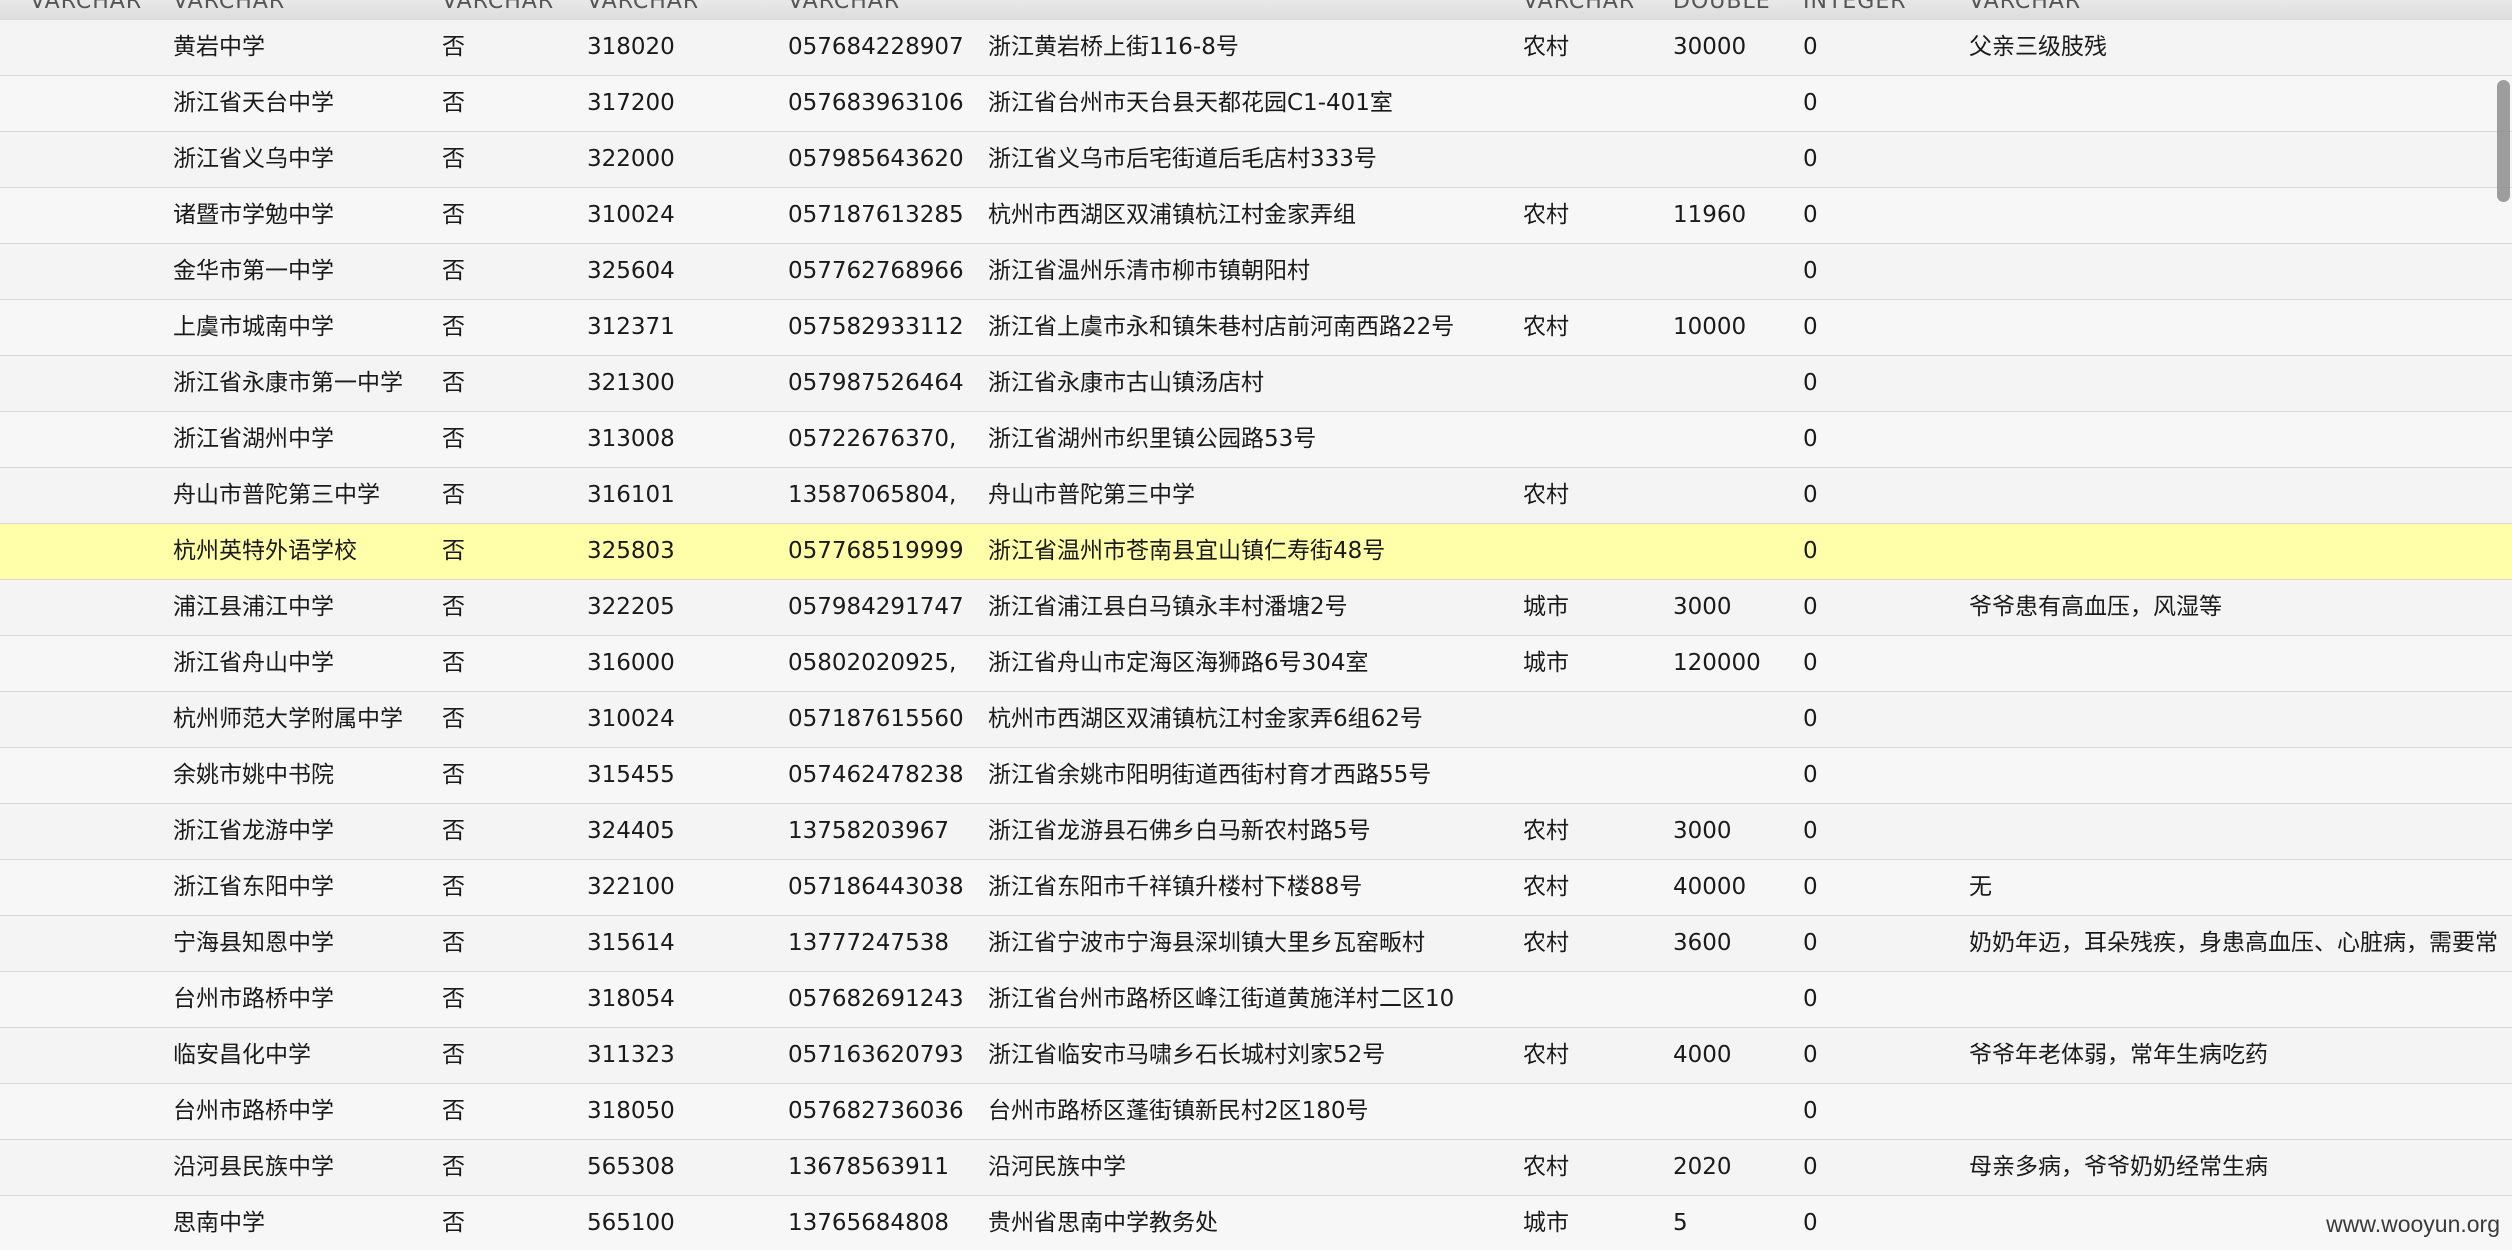 The image size is (2512, 1250). What do you see at coordinates (303, 383) in the screenshot?
I see `school-name-cell: 浙江省永康市第一中学` at bounding box center [303, 383].